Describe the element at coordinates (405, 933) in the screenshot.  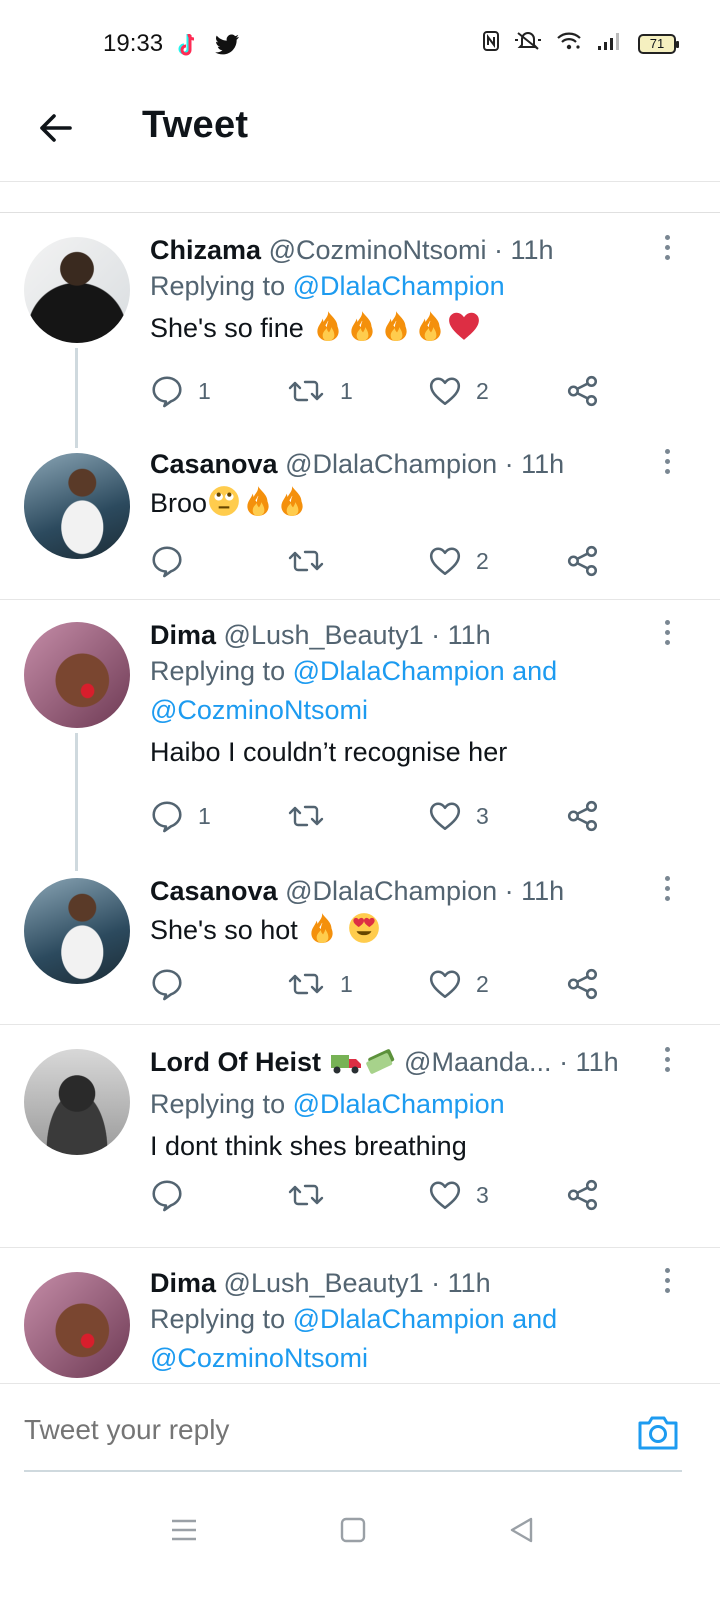
I see `tweet-text: She's so hot` at that location.